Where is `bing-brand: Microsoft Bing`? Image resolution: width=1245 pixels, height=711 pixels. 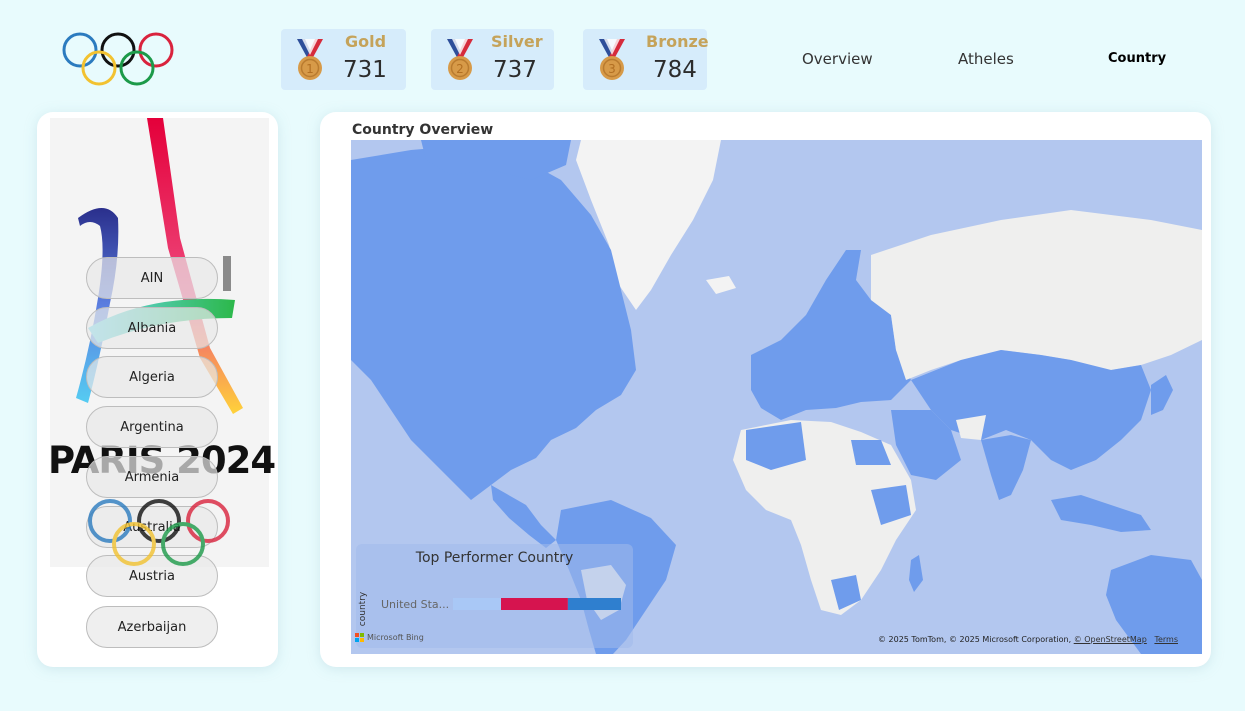 bing-brand: Microsoft Bing is located at coordinates (395, 637).